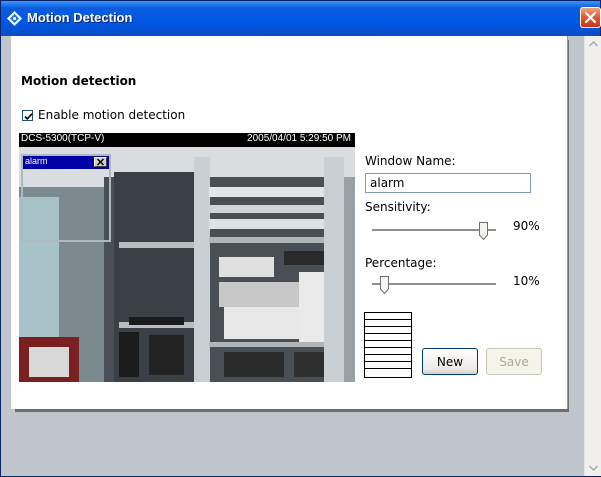 The height and width of the screenshot is (477, 601). I want to click on motion-region-title-bar: alarm, so click(66, 162).